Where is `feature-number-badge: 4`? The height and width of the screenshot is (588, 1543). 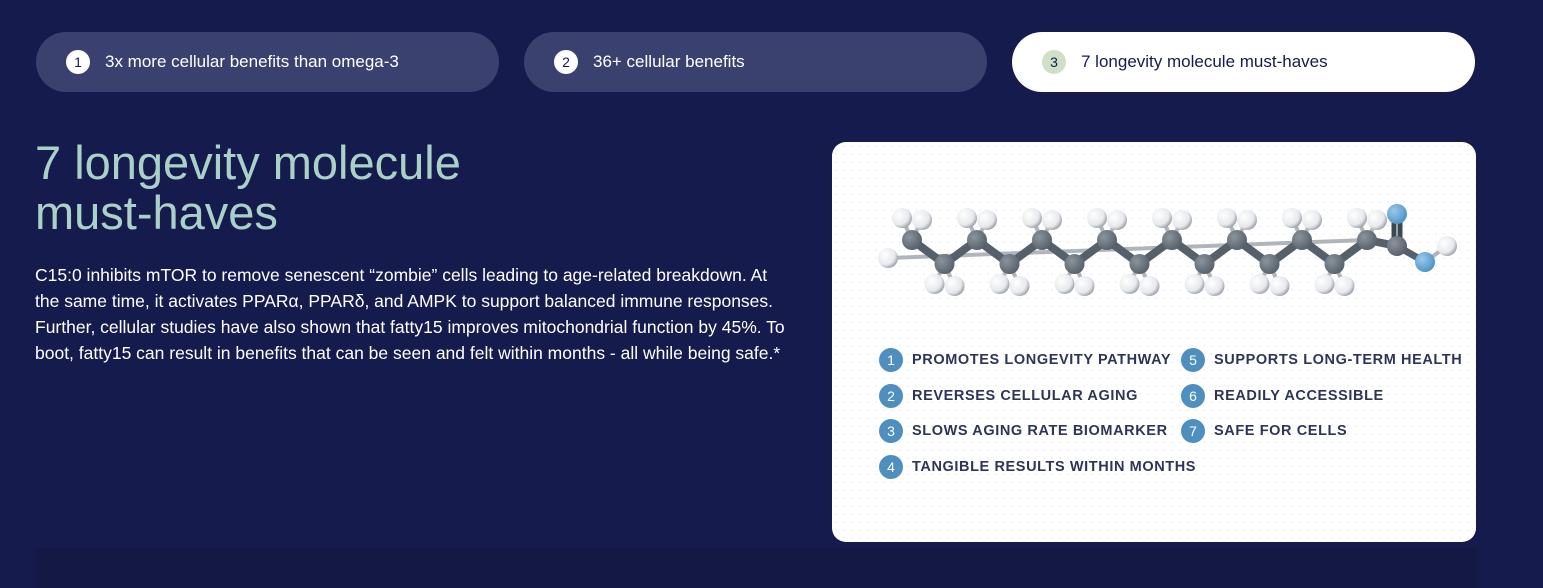 feature-number-badge: 4 is located at coordinates (891, 467).